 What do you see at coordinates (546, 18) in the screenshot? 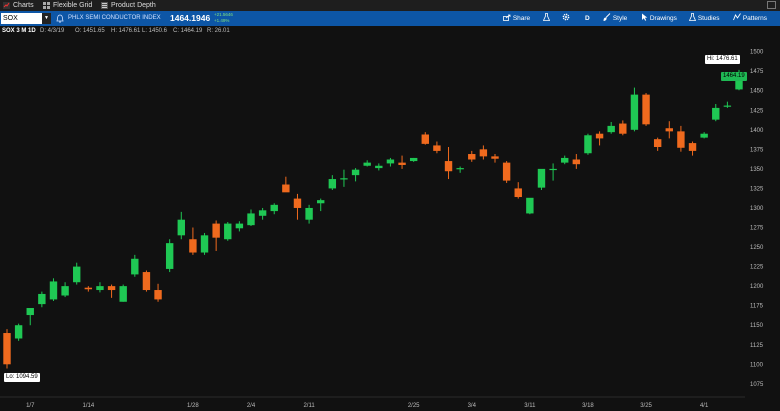
I see `flask-button` at bounding box center [546, 18].